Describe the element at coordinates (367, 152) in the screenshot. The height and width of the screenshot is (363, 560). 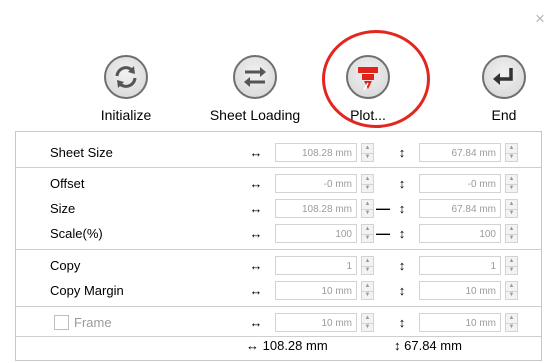
I see `sheet-width-spinner: ▲ ▼` at that location.